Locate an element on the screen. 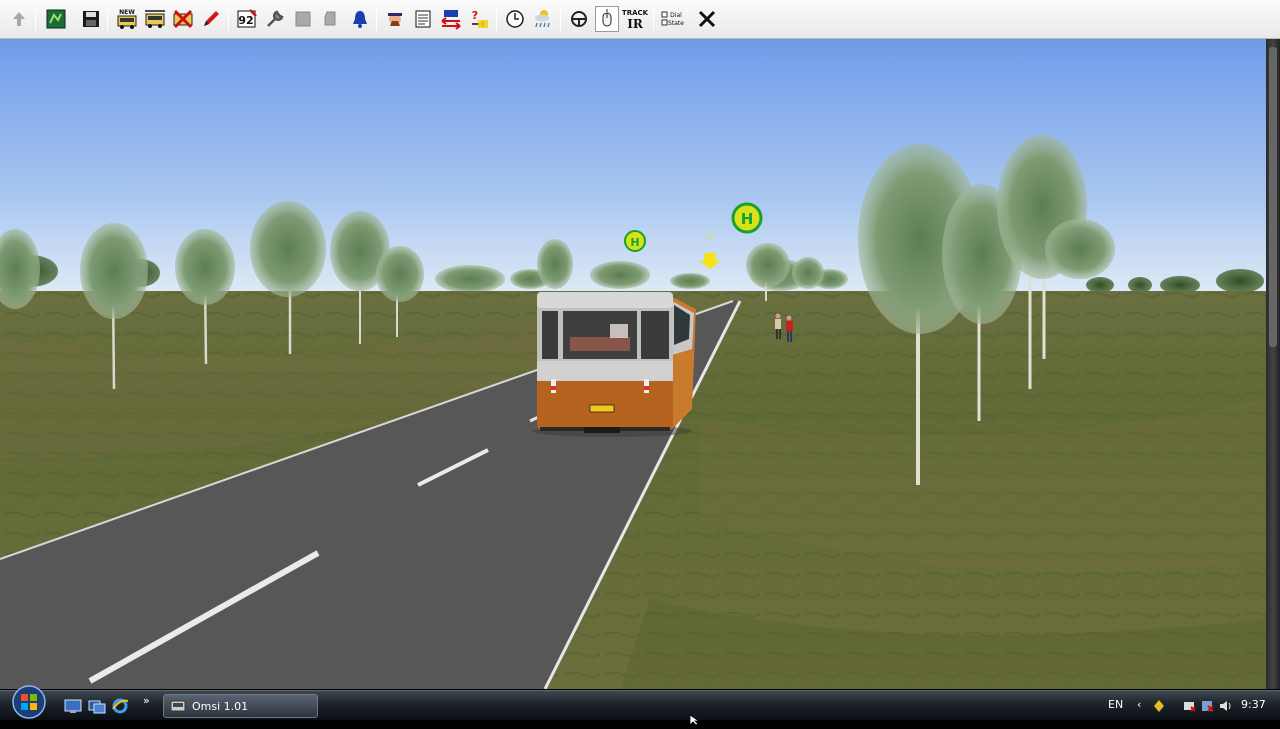 This screenshot has height=729, width=1280. tray-network-icon is located at coordinates (1159, 705).